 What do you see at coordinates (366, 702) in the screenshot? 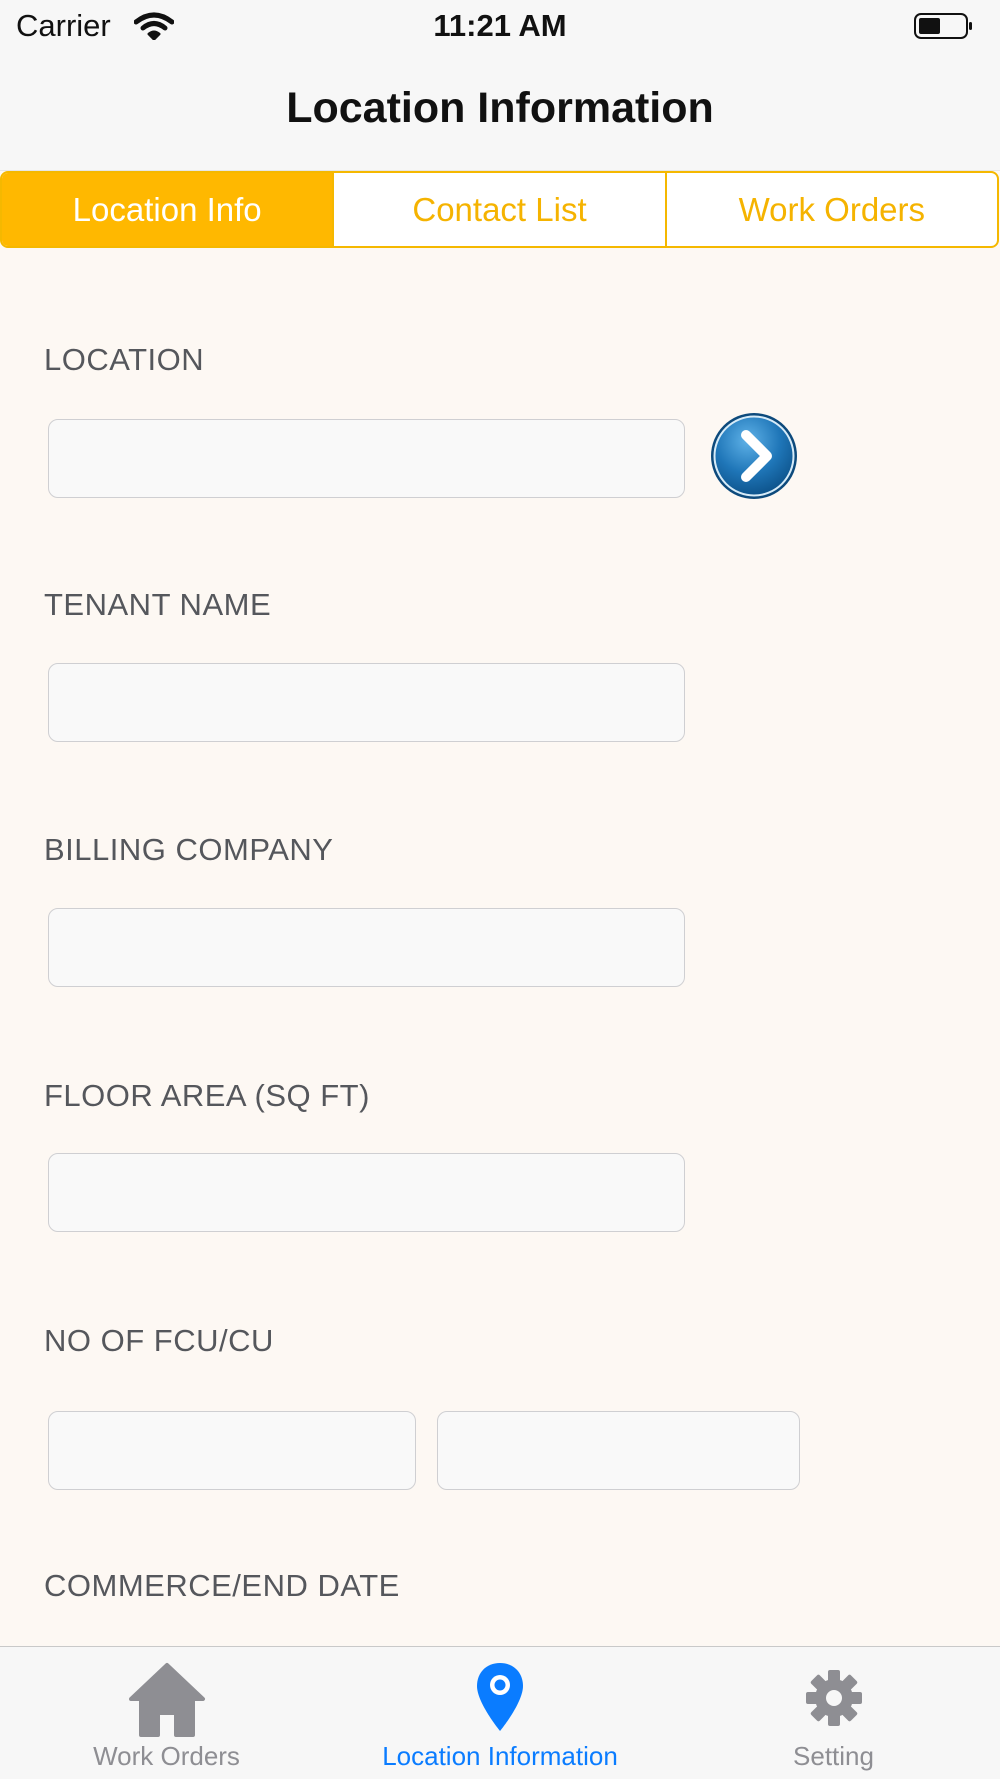
I see `tenant-name-input` at bounding box center [366, 702].